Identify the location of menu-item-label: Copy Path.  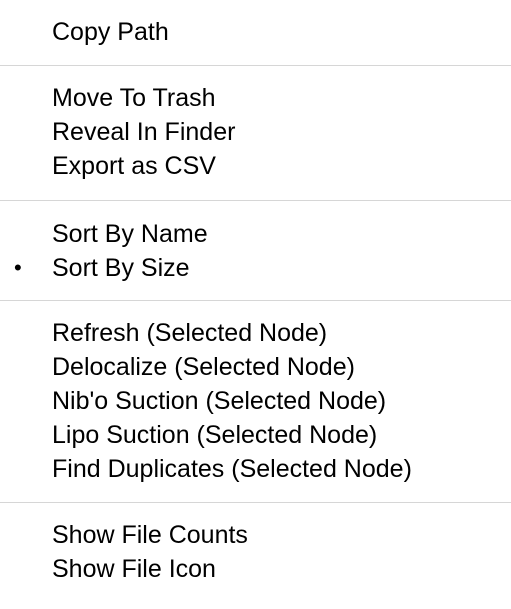
(110, 32).